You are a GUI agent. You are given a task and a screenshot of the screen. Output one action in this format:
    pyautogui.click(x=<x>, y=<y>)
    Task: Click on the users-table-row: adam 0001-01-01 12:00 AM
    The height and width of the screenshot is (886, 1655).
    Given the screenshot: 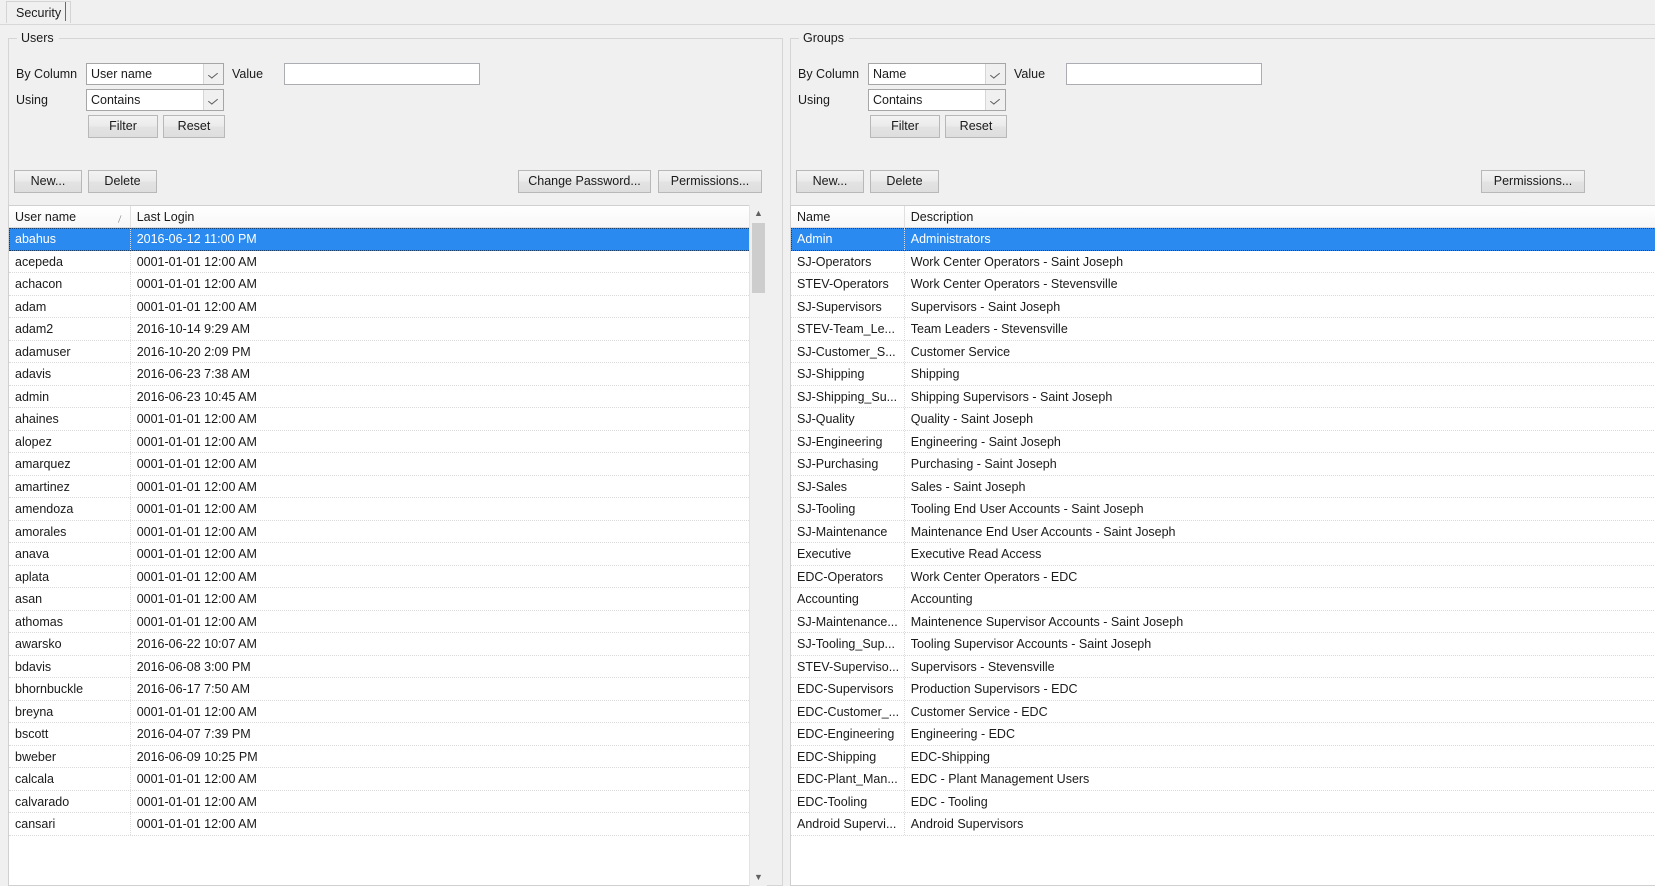 What is the action you would take?
    pyautogui.click(x=387, y=306)
    